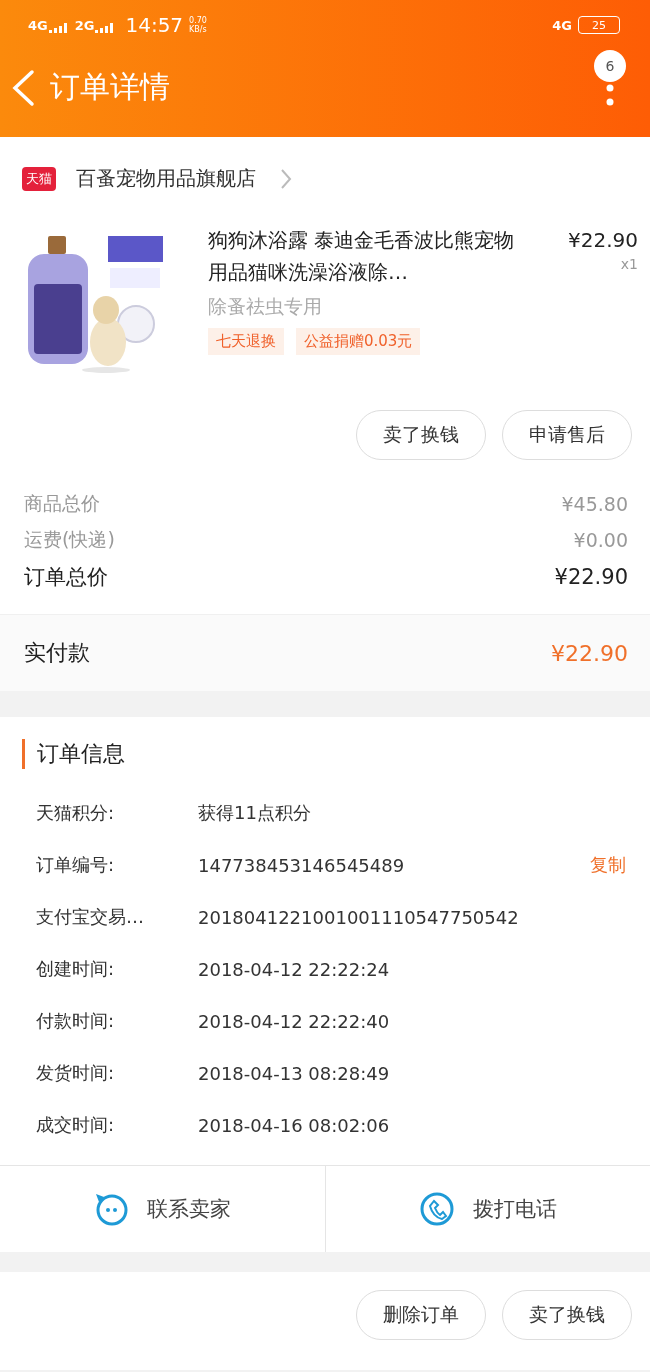 The width and height of the screenshot is (650, 1372). I want to click on service-tag: 公益捐赠0.03元, so click(358, 341).